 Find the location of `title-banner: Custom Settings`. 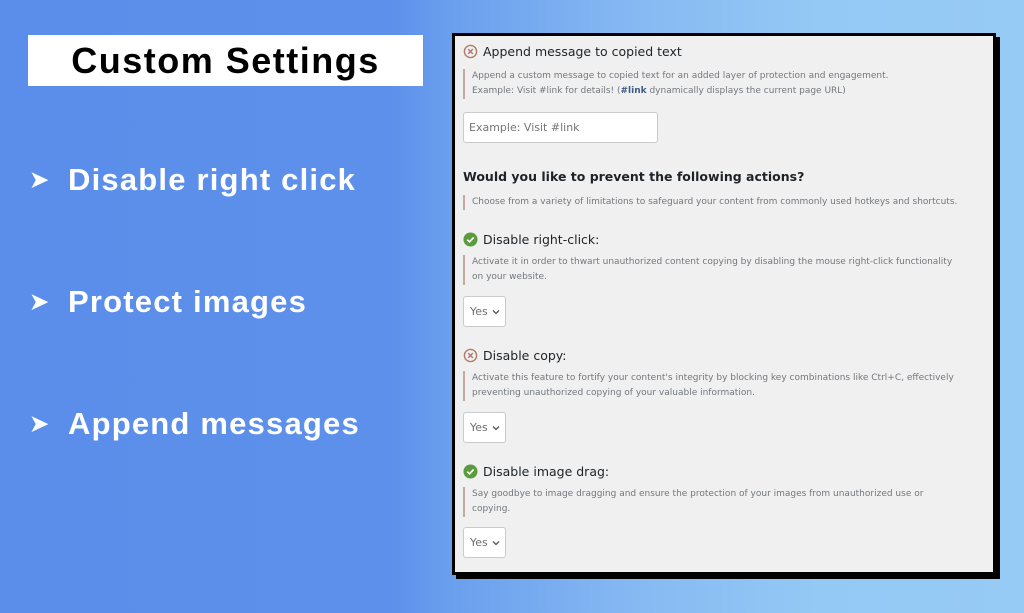

title-banner: Custom Settings is located at coordinates (225, 60).